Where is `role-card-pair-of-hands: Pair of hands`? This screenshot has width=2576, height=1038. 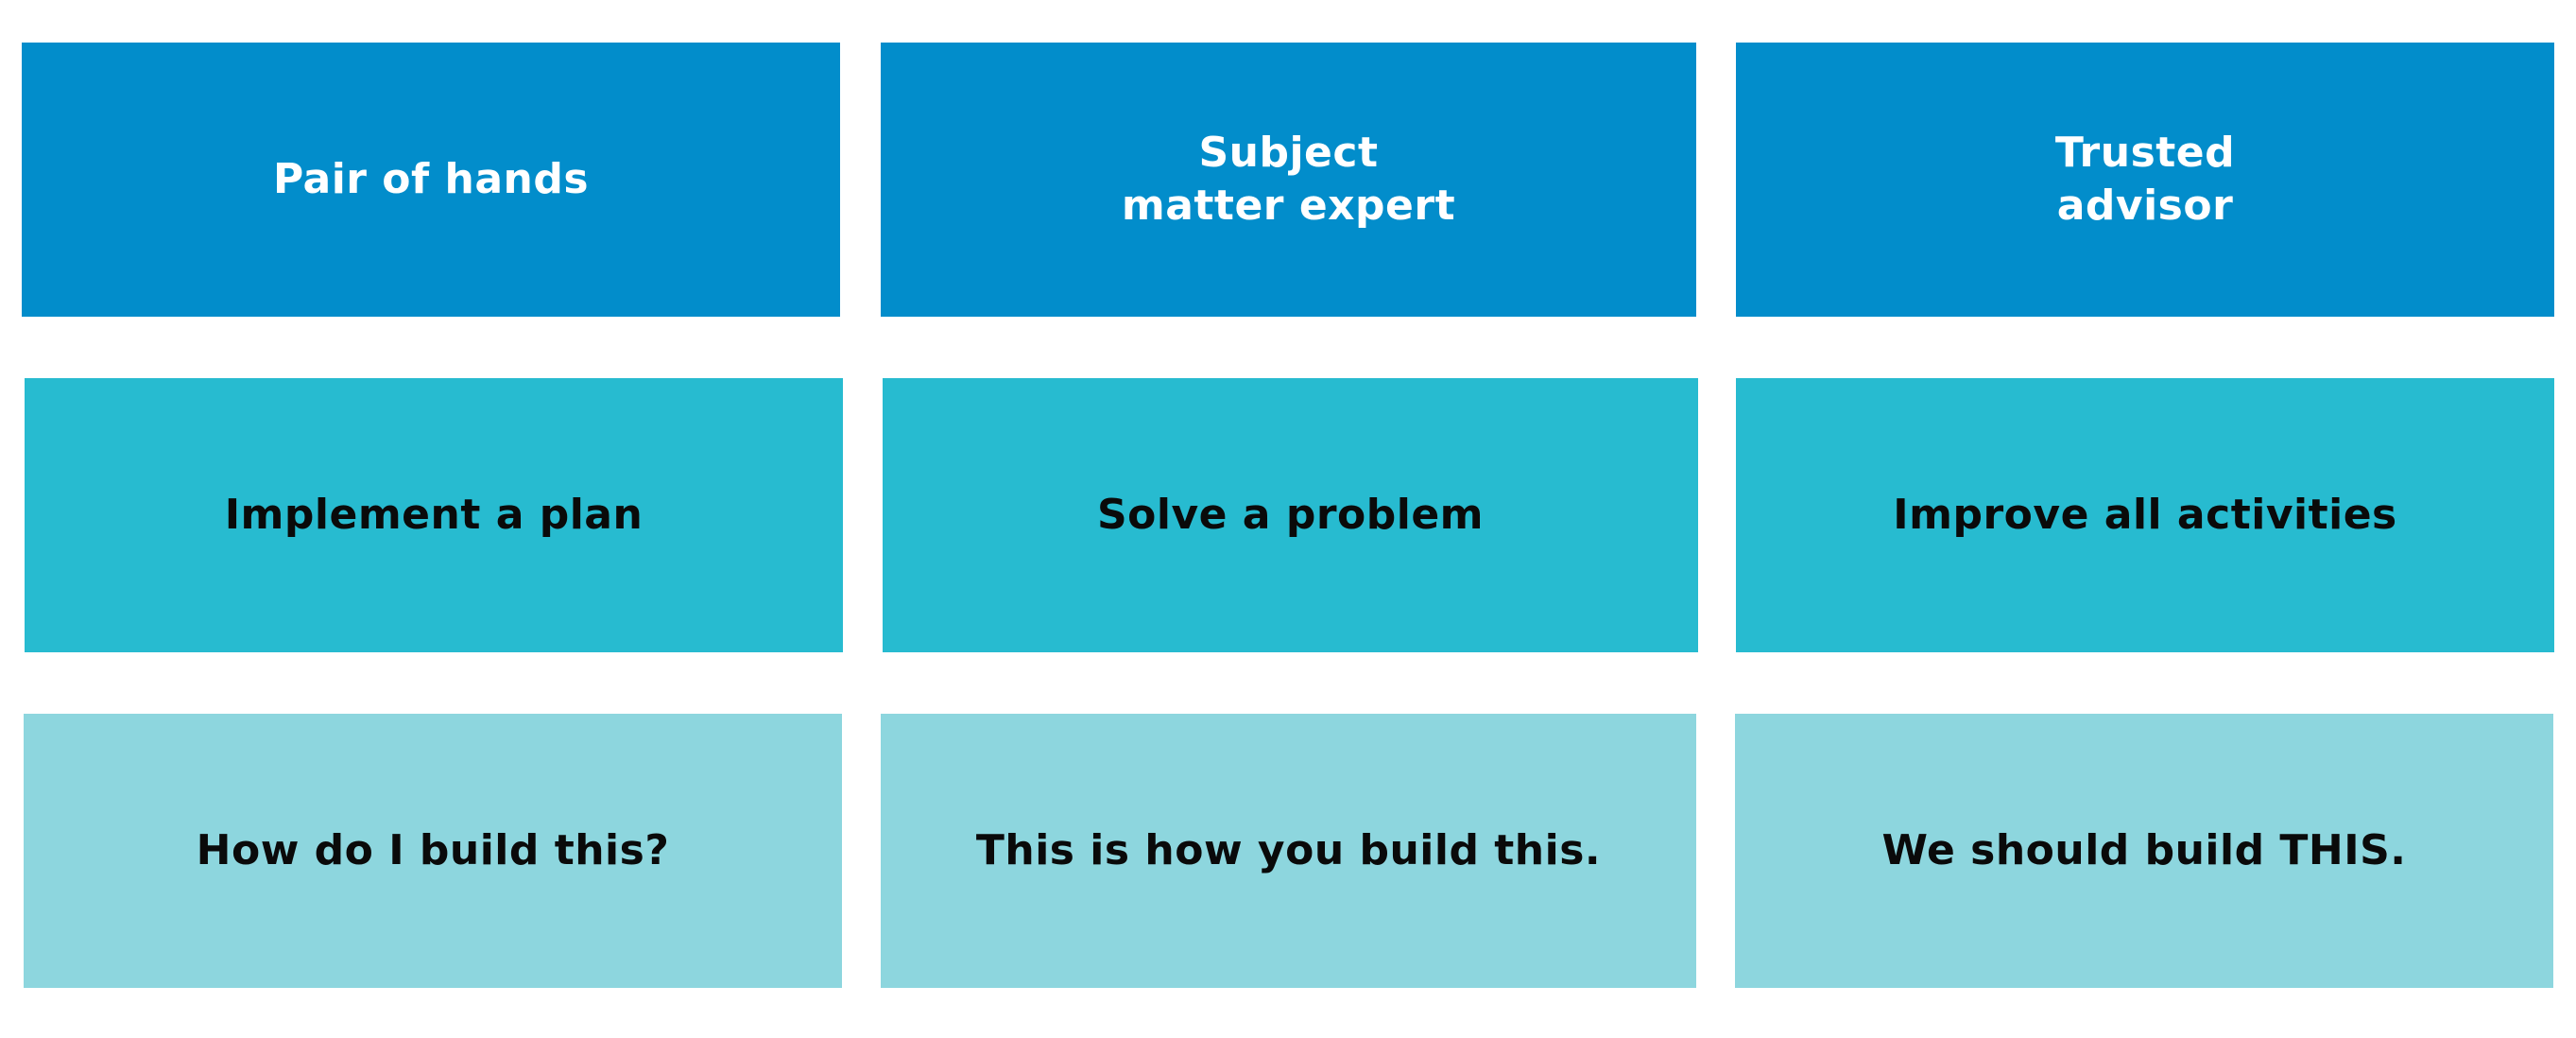
role-card-pair-of-hands: Pair of hands is located at coordinates (431, 180).